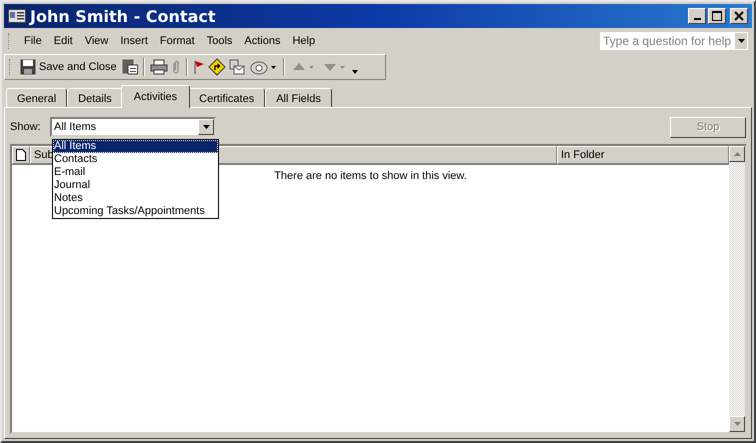 This screenshot has width=756, height=443. What do you see at coordinates (26, 127) in the screenshot?
I see `show-label: Show:` at bounding box center [26, 127].